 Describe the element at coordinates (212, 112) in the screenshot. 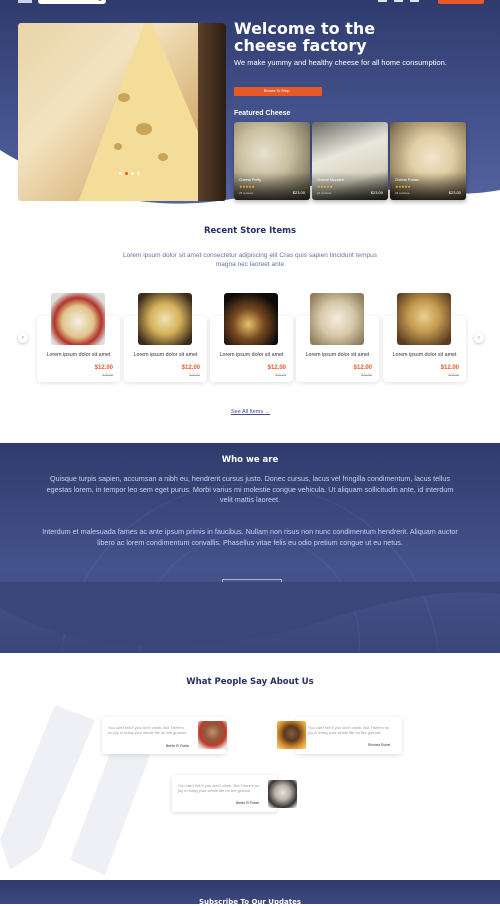

I see `bread-graphic` at that location.